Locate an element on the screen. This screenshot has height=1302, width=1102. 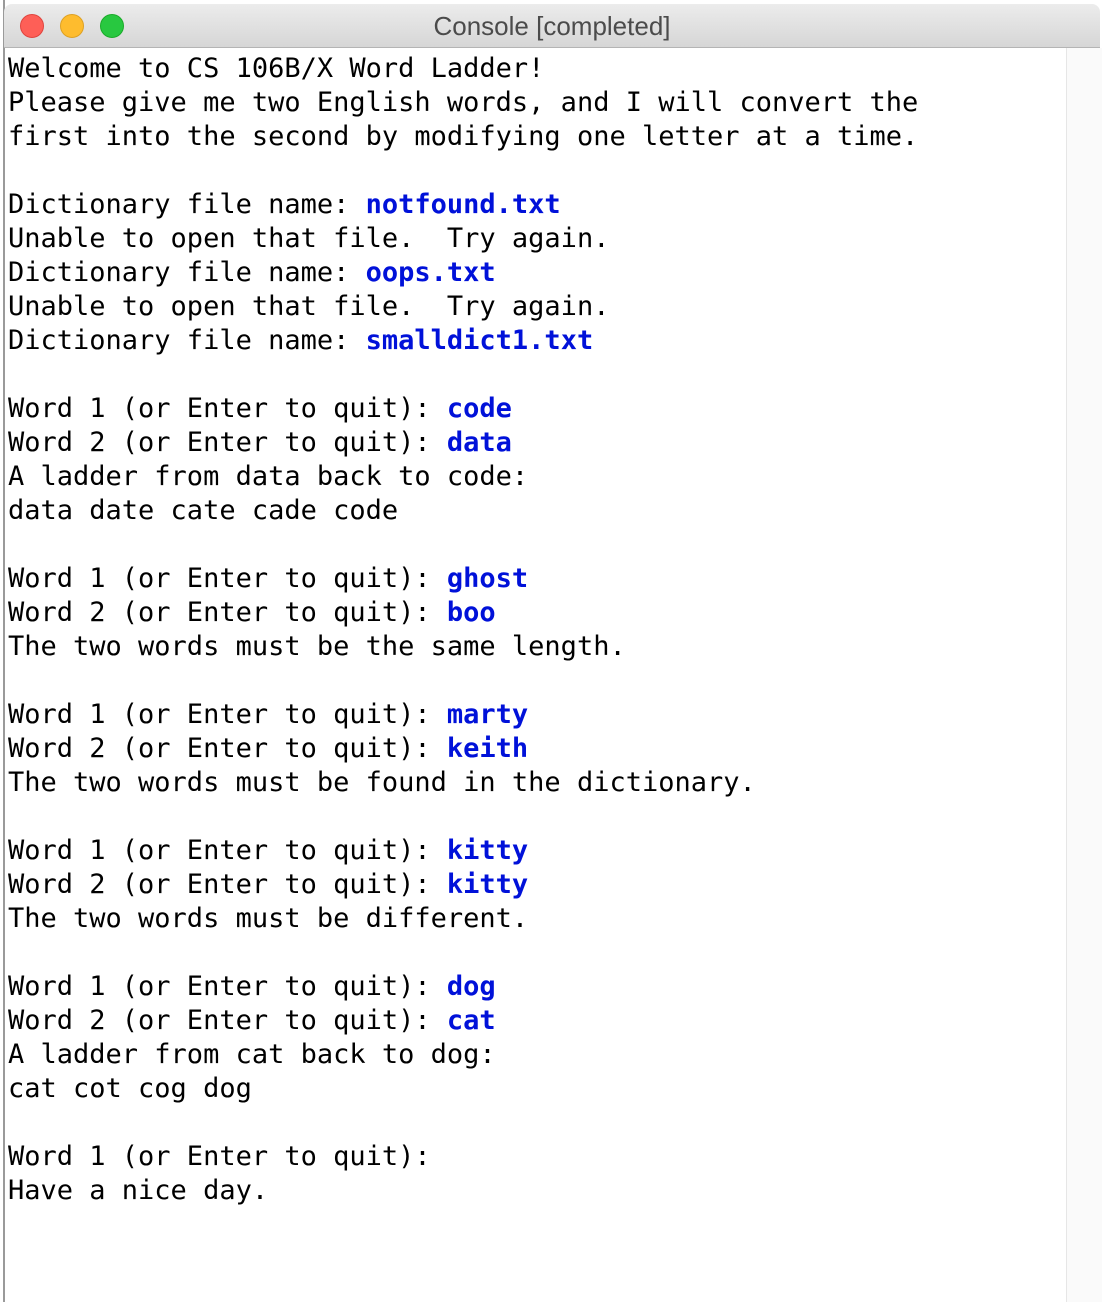
user-input: oops.txt is located at coordinates (430, 272).